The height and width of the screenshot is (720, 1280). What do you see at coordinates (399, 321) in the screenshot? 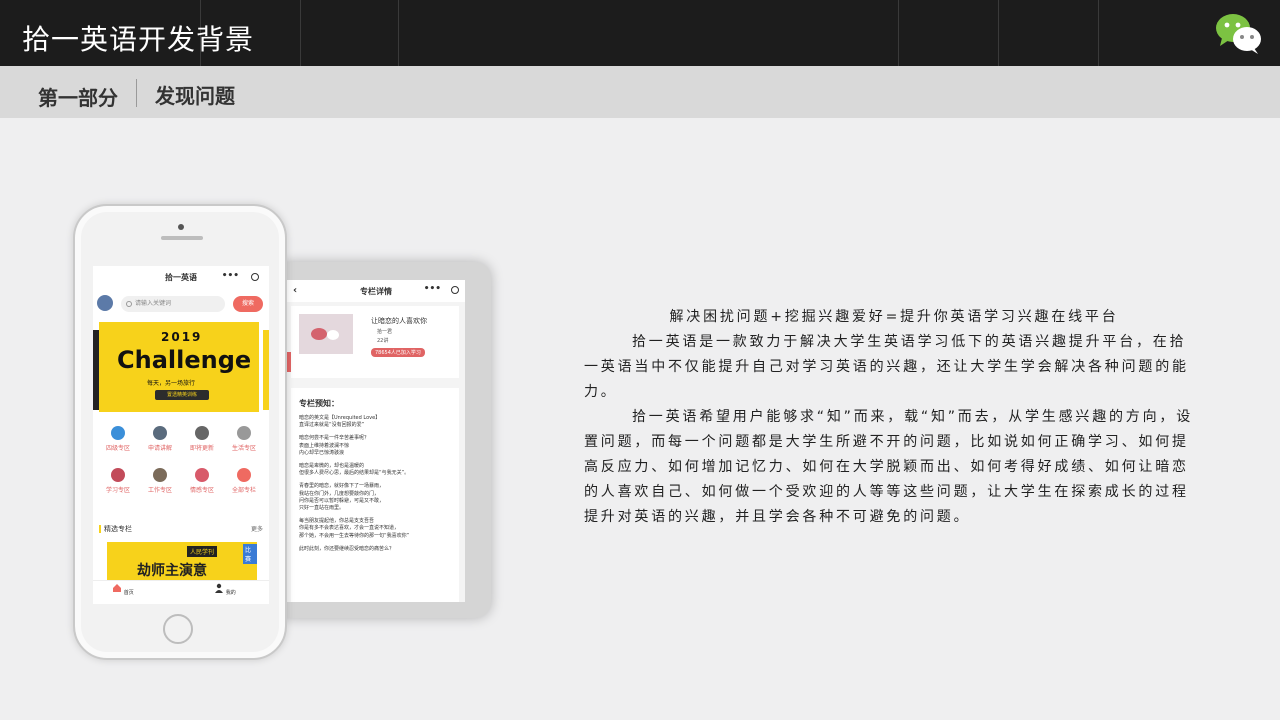
I see `course-title: 让暗恋的人喜欢你` at bounding box center [399, 321].